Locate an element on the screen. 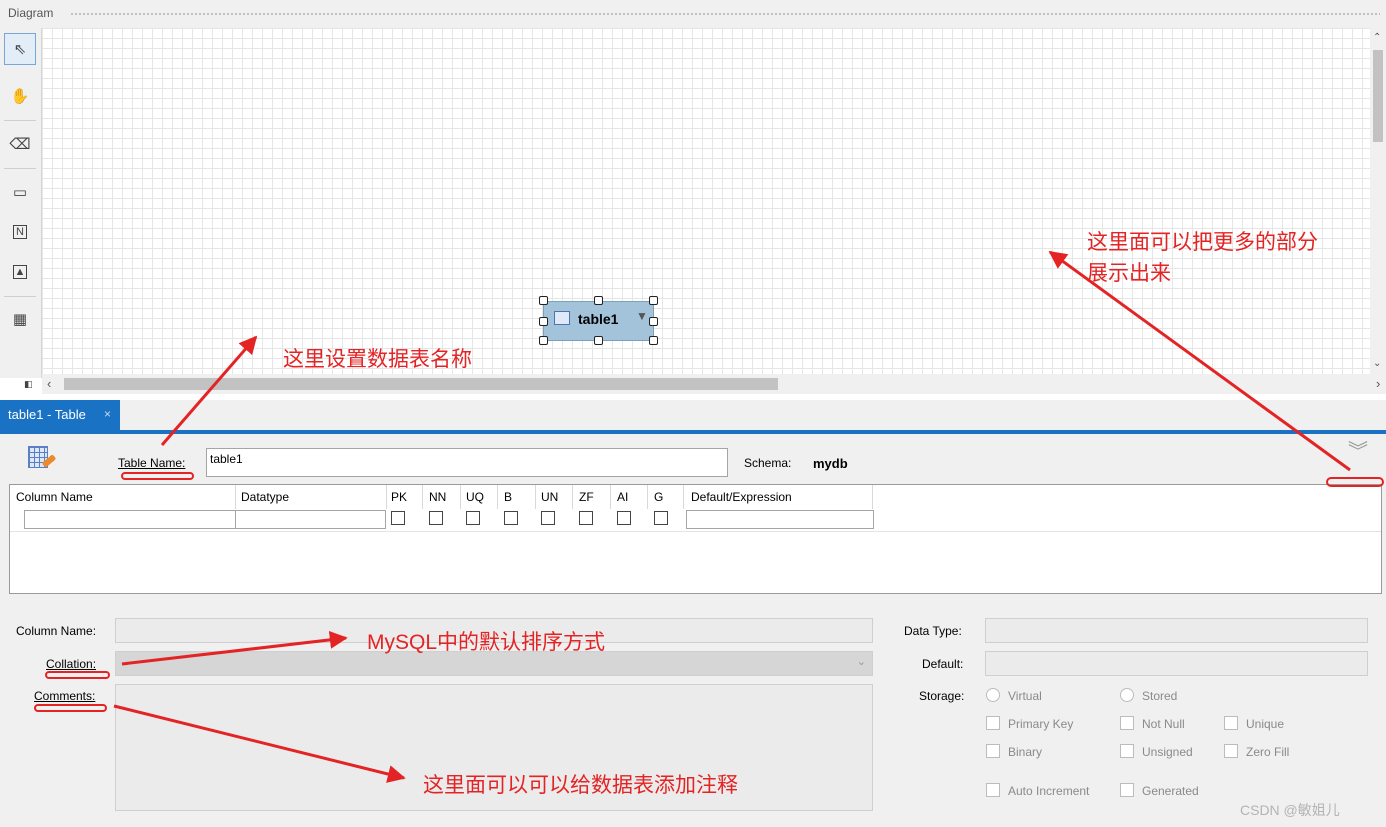  table-figure-label: table1 is located at coordinates (598, 319).